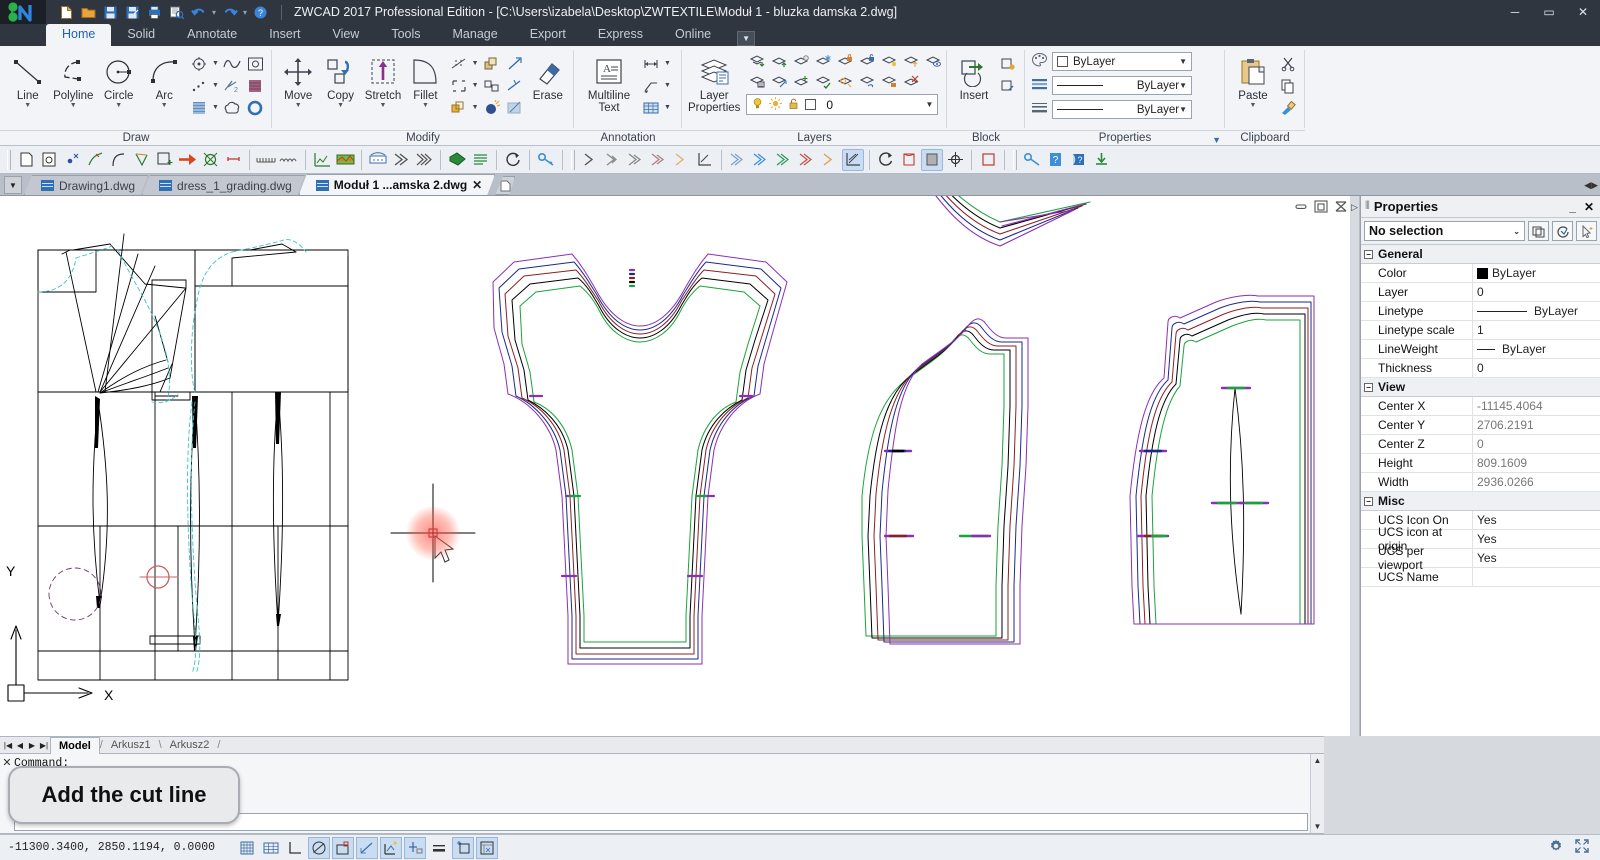 This screenshot has height=860, width=1600. I want to click on layout-tab-model: Model, so click(75, 745).